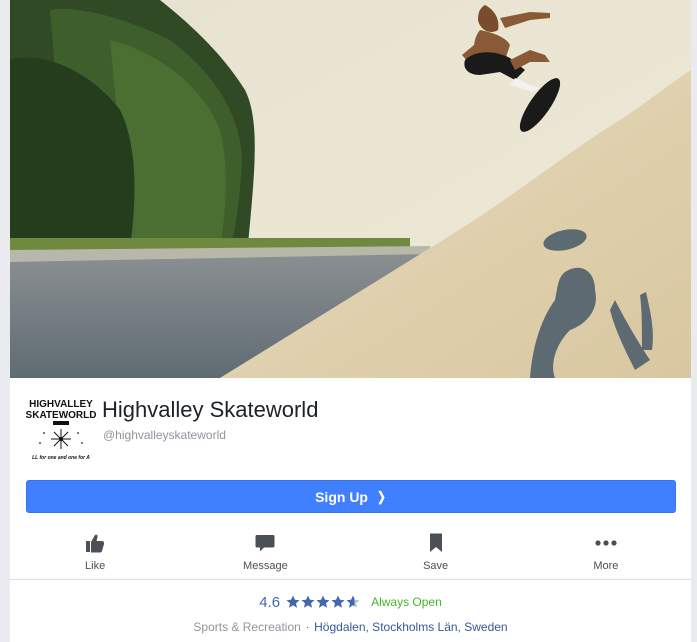 Image resolution: width=697 pixels, height=642 pixels. I want to click on rating-stars, so click(323, 602).